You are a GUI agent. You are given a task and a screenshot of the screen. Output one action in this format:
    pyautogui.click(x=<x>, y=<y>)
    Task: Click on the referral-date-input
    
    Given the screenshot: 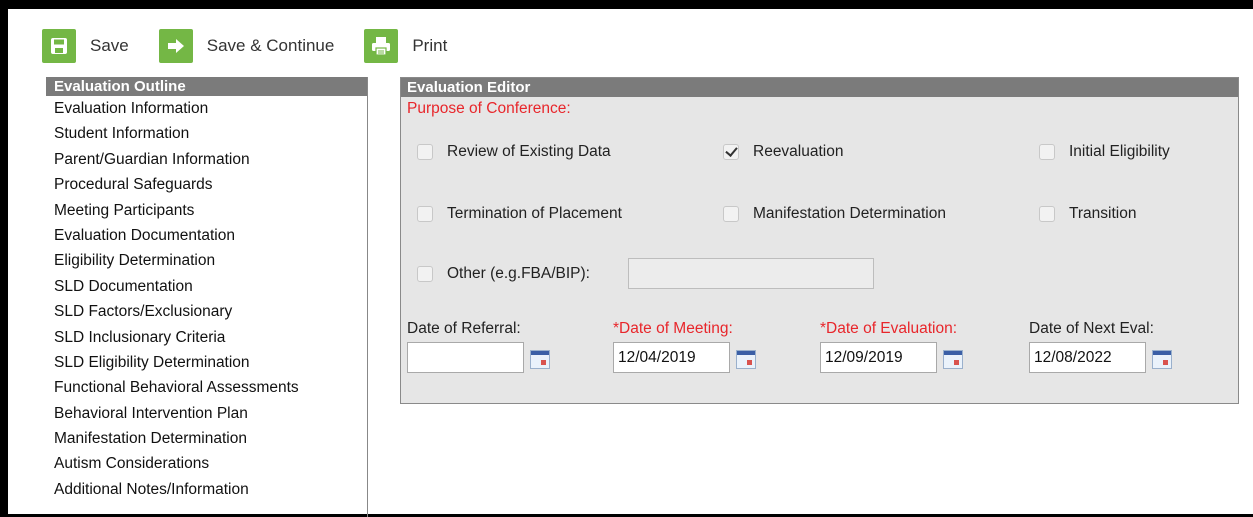 What is the action you would take?
    pyautogui.click(x=465, y=357)
    